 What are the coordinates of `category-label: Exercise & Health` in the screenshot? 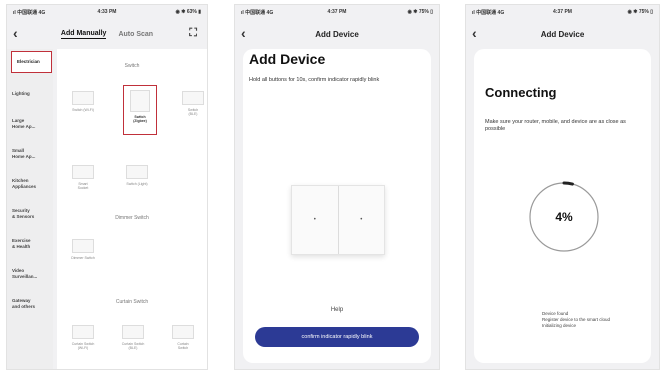 It's located at (21, 243).